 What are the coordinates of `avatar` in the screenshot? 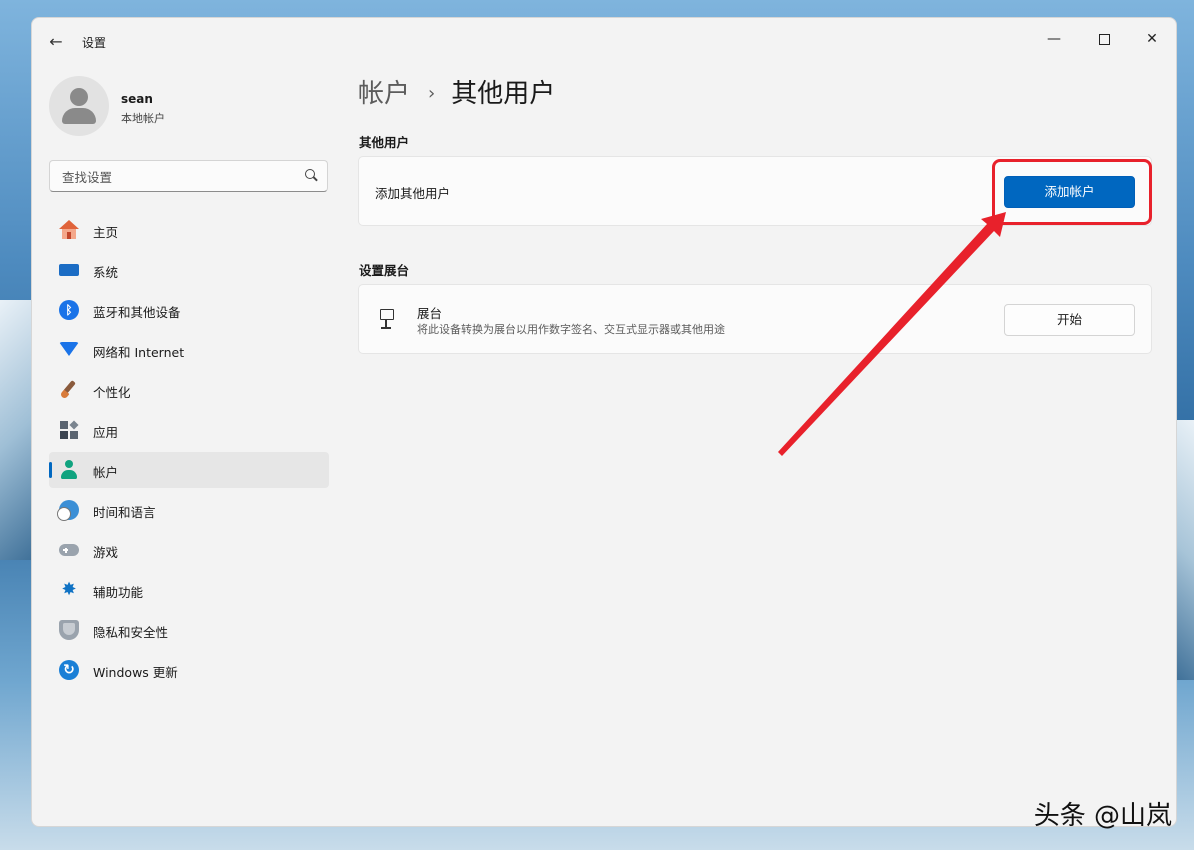 It's located at (79, 106).